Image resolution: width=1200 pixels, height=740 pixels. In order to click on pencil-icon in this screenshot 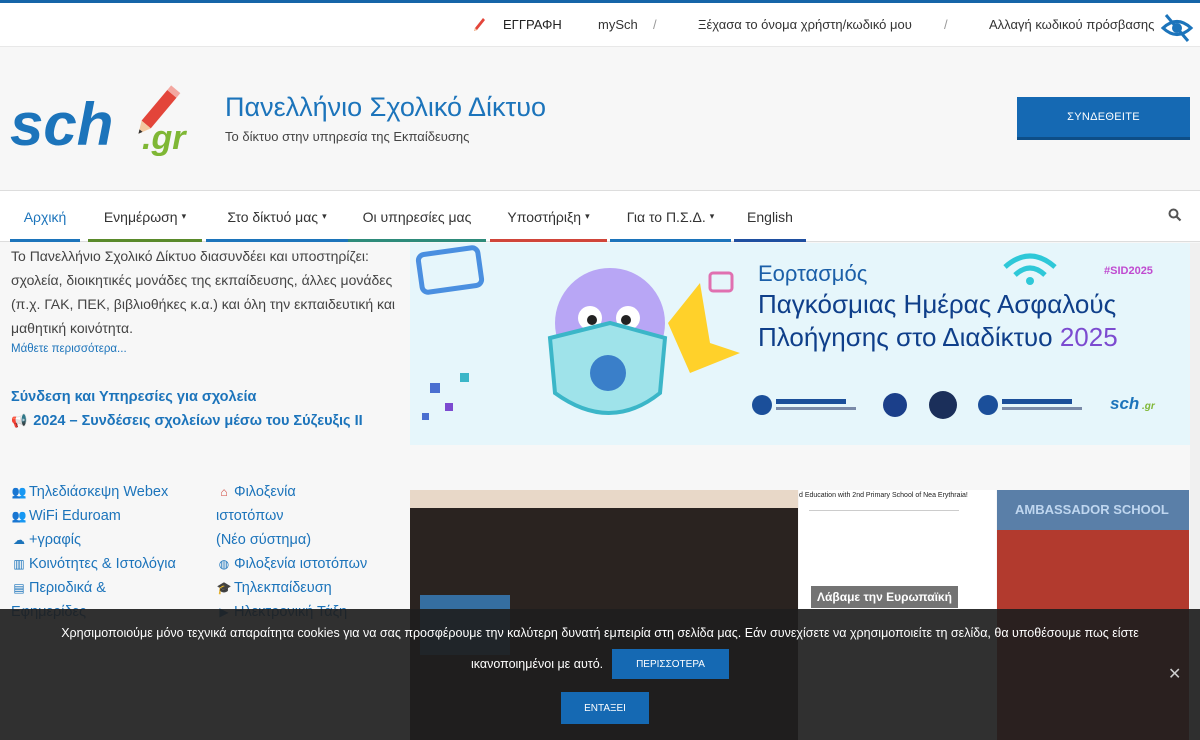, I will do `click(479, 25)`.